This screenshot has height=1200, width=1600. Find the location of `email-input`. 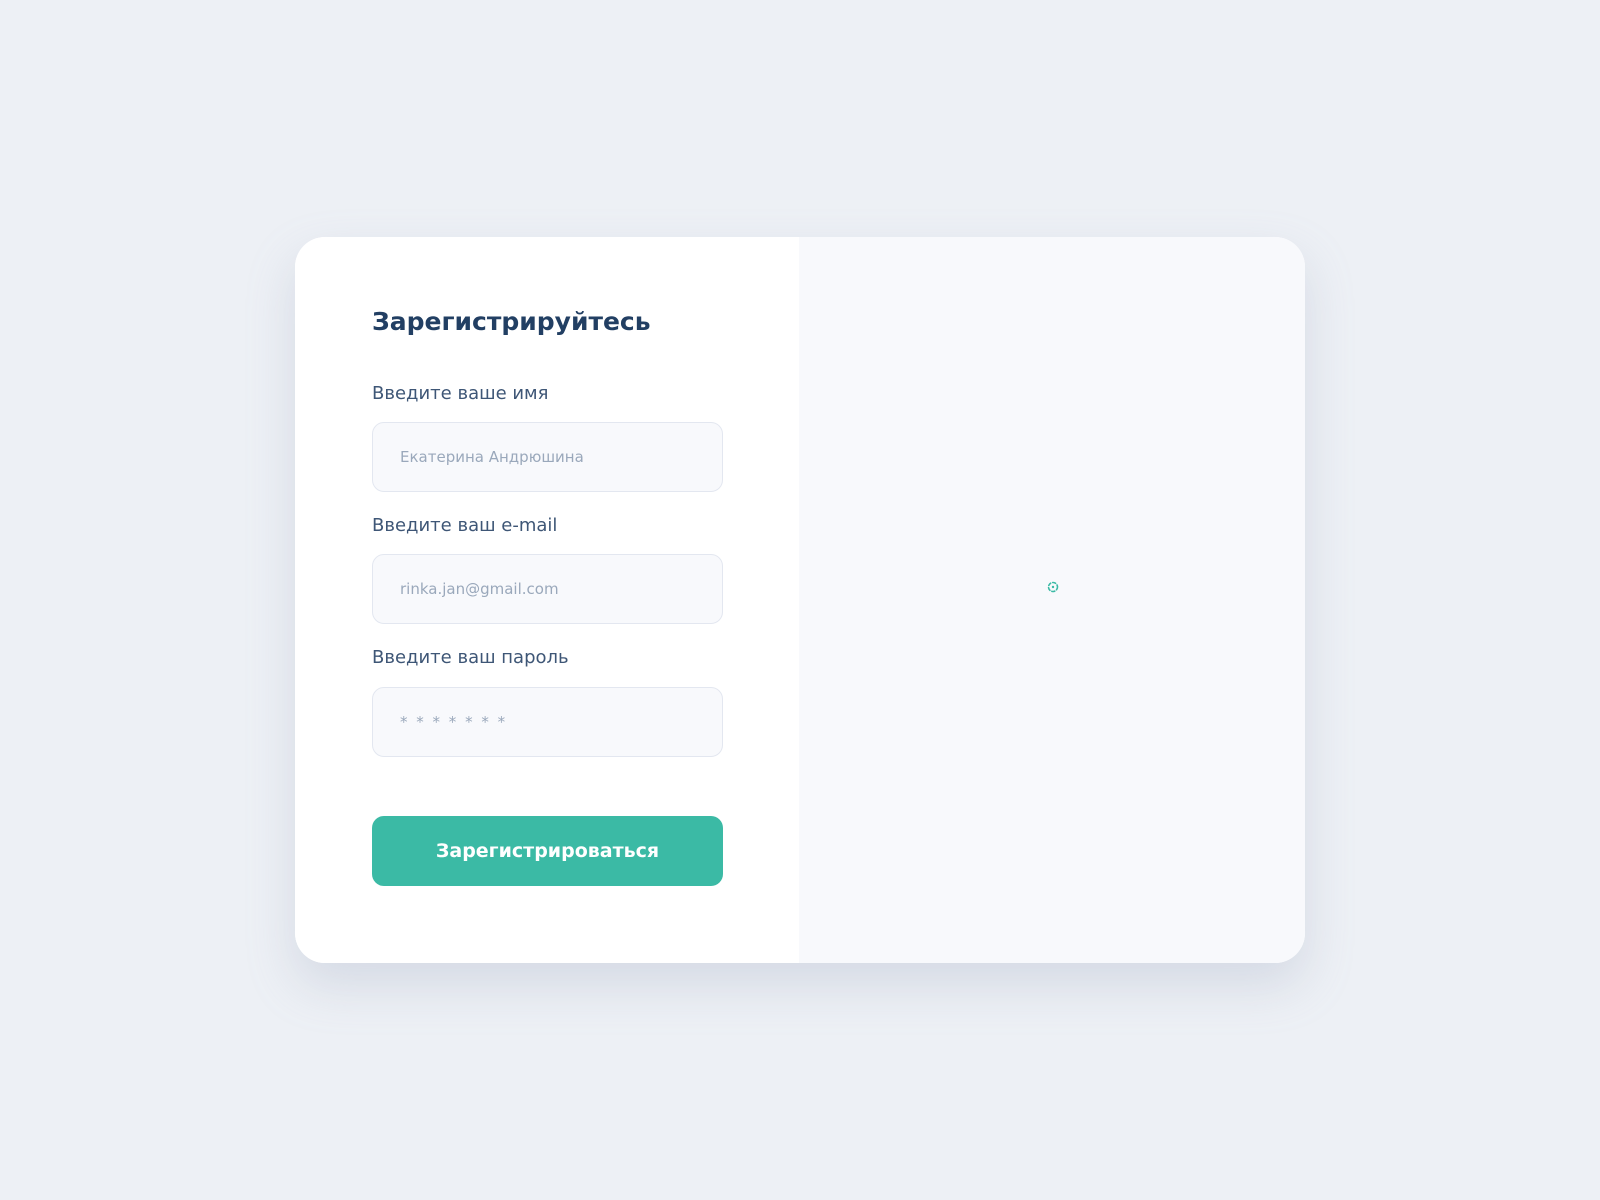

email-input is located at coordinates (547, 589).